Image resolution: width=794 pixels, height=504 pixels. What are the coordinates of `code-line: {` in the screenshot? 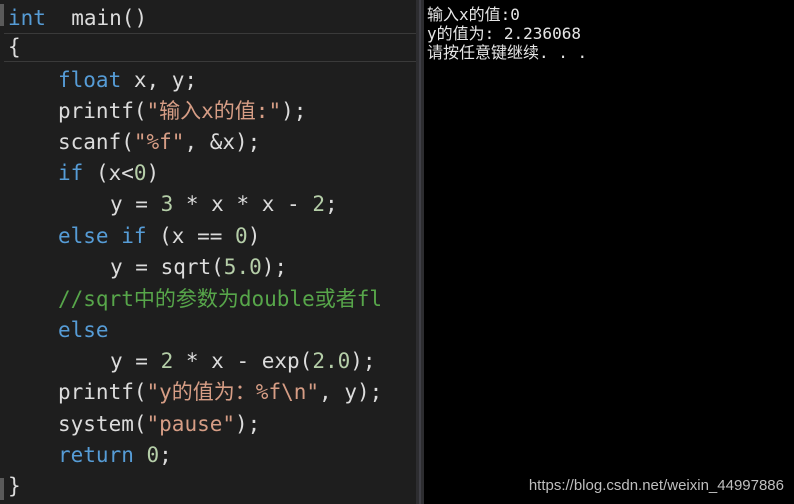 It's located at (14, 47).